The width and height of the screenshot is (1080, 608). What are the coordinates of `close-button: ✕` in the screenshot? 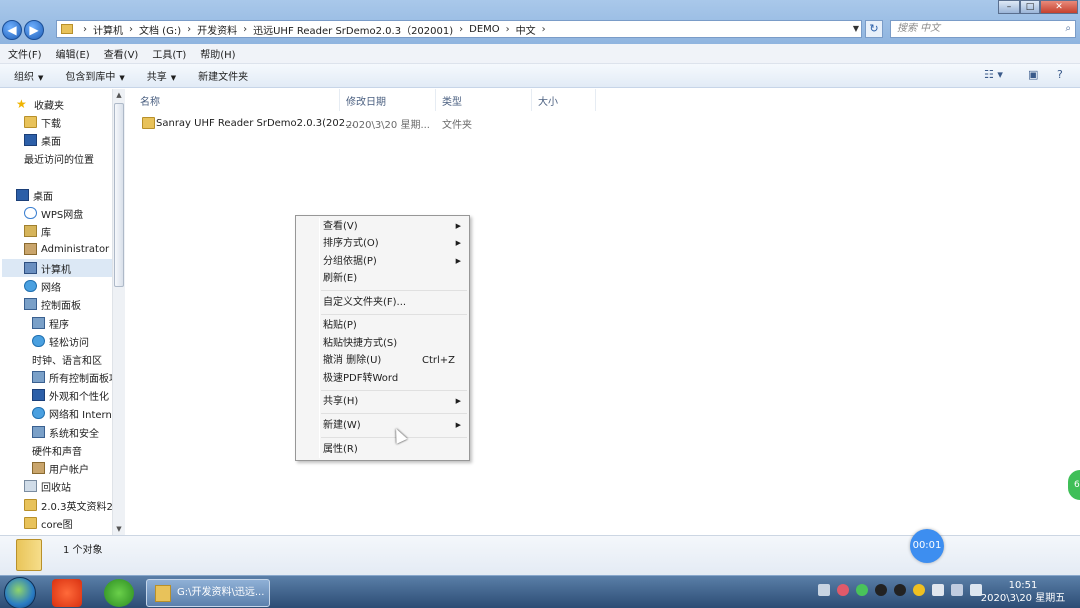 It's located at (1059, 7).